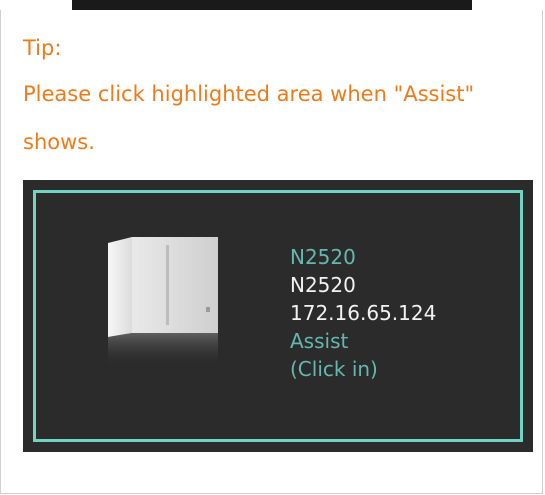 This screenshot has height=495, width=545. What do you see at coordinates (323, 285) in the screenshot?
I see `device-name: N2520` at bounding box center [323, 285].